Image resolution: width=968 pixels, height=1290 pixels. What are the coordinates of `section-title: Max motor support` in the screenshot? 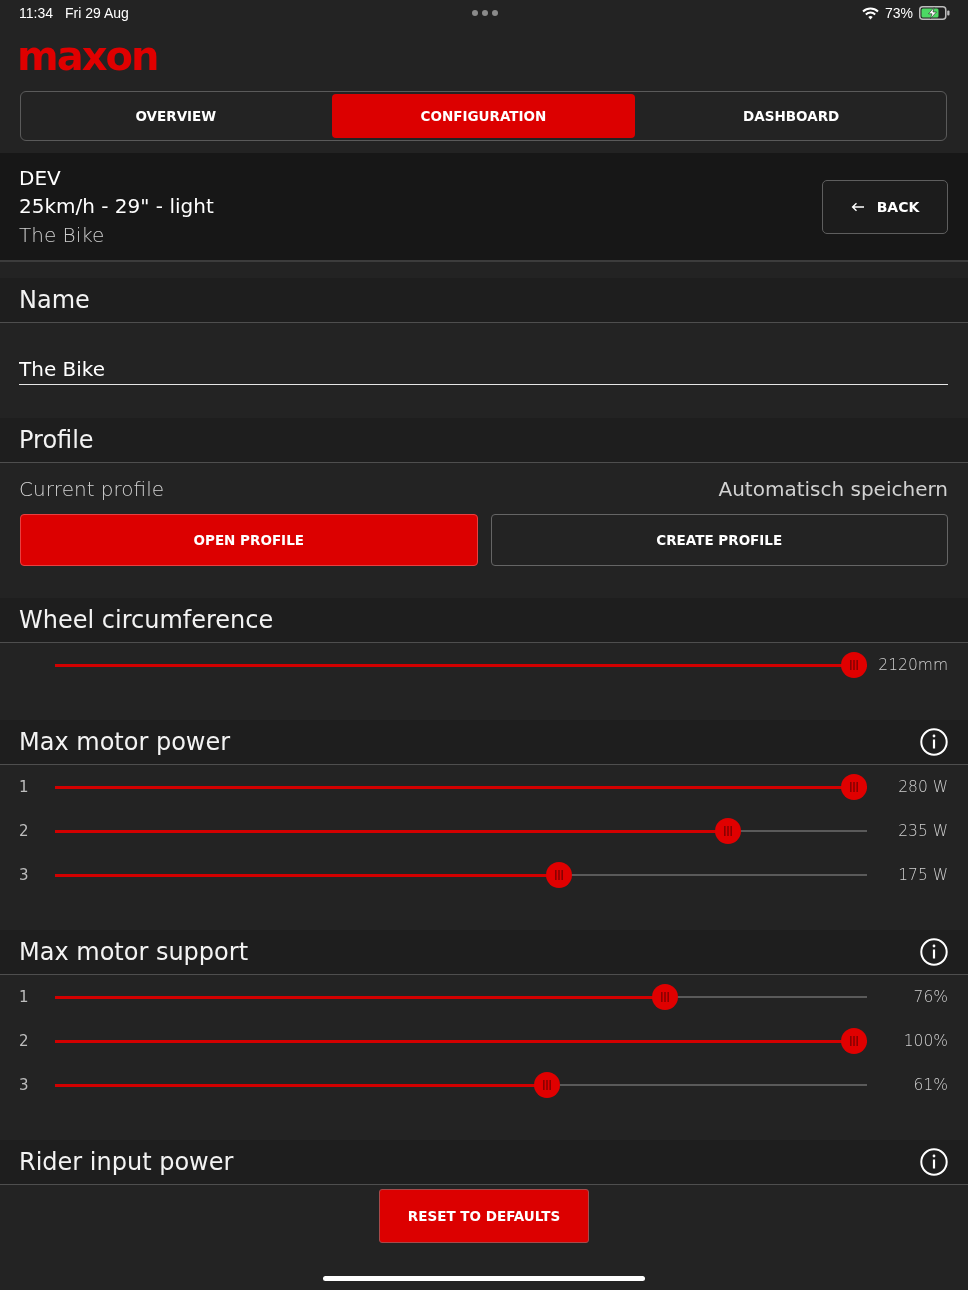 It's located at (134, 952).